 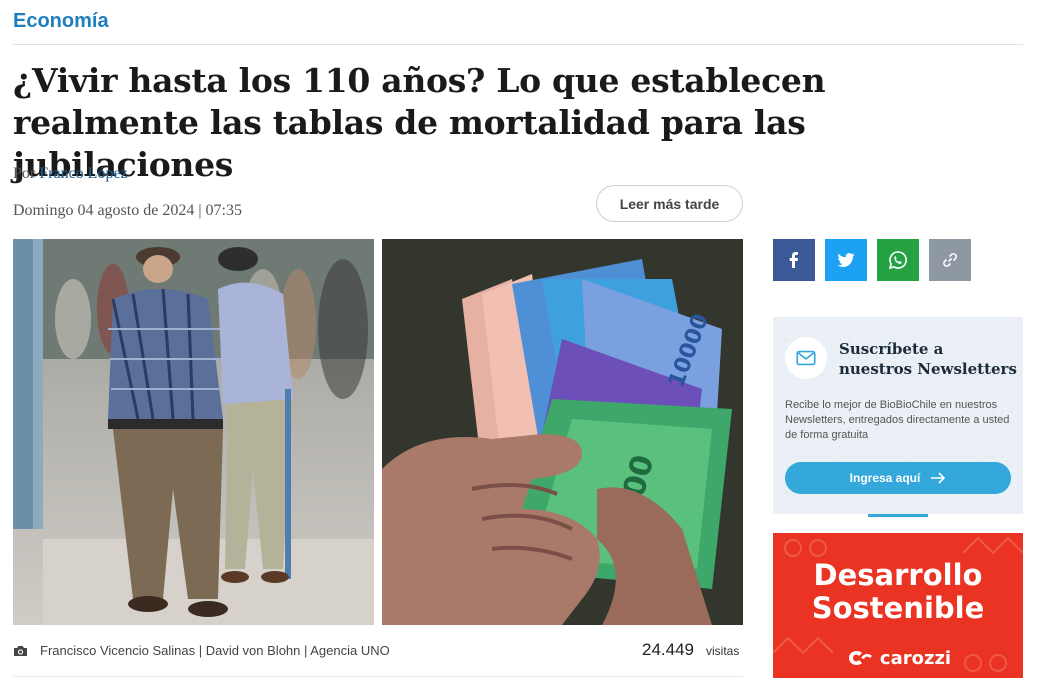 What do you see at coordinates (668, 649) in the screenshot?
I see `visits-count: 24.449` at bounding box center [668, 649].